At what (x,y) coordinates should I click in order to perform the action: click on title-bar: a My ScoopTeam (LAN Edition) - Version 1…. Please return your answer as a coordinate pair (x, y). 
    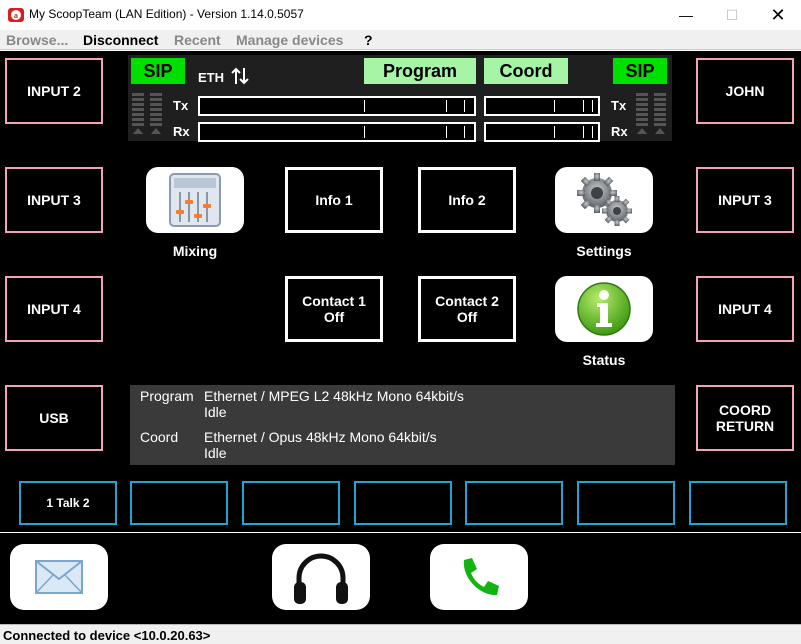
    Looking at the image, I should click on (400, 15).